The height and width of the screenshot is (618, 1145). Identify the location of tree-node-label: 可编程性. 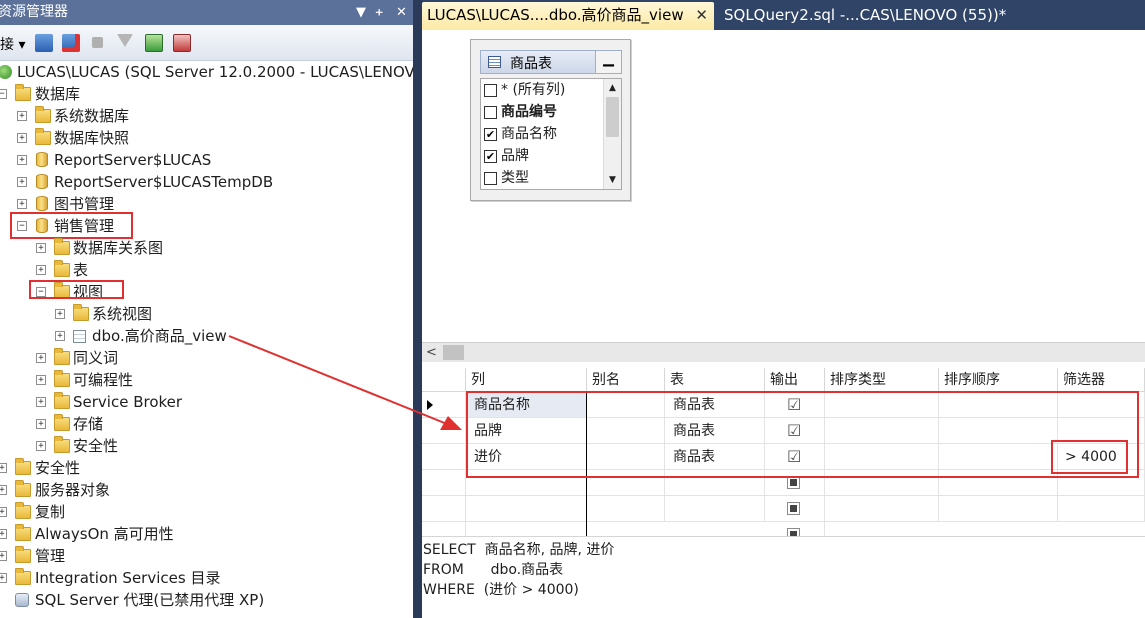
(103, 380).